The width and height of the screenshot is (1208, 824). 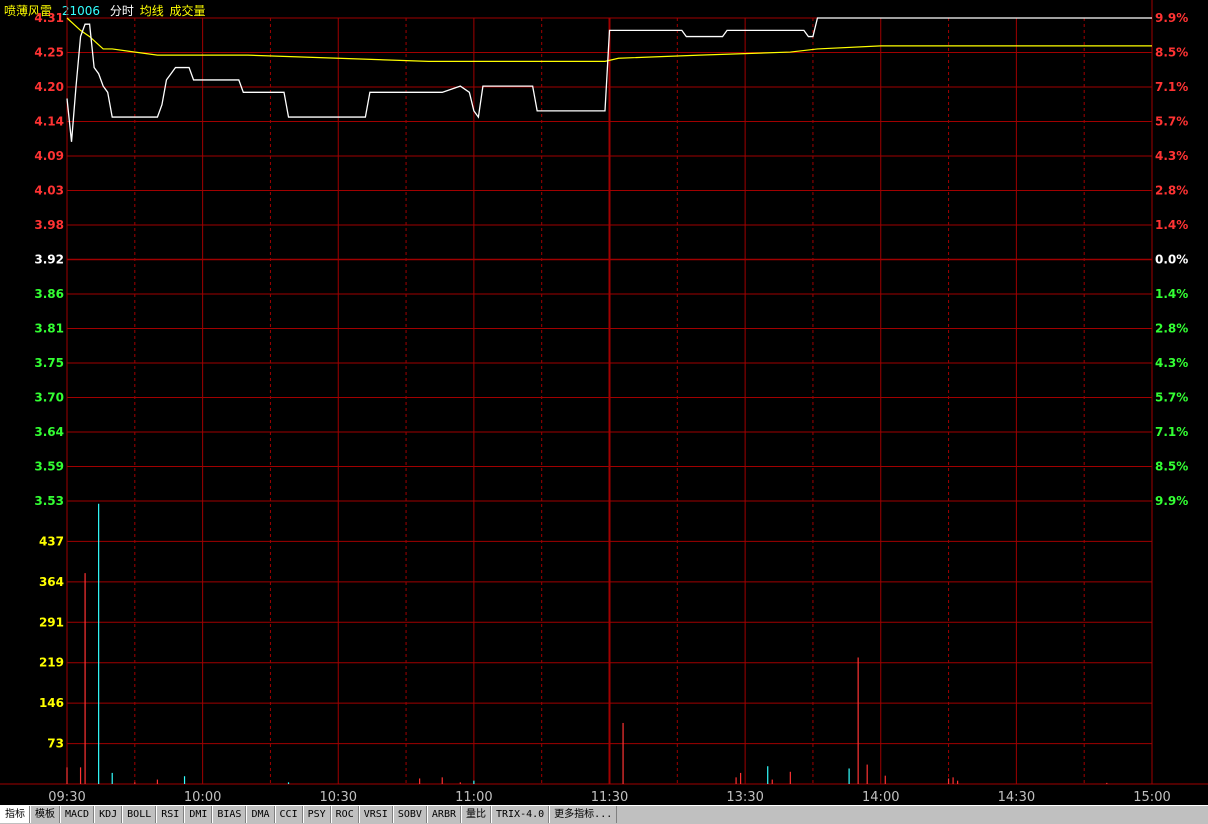 I want to click on time-tick-label: 13:30, so click(x=744, y=797).